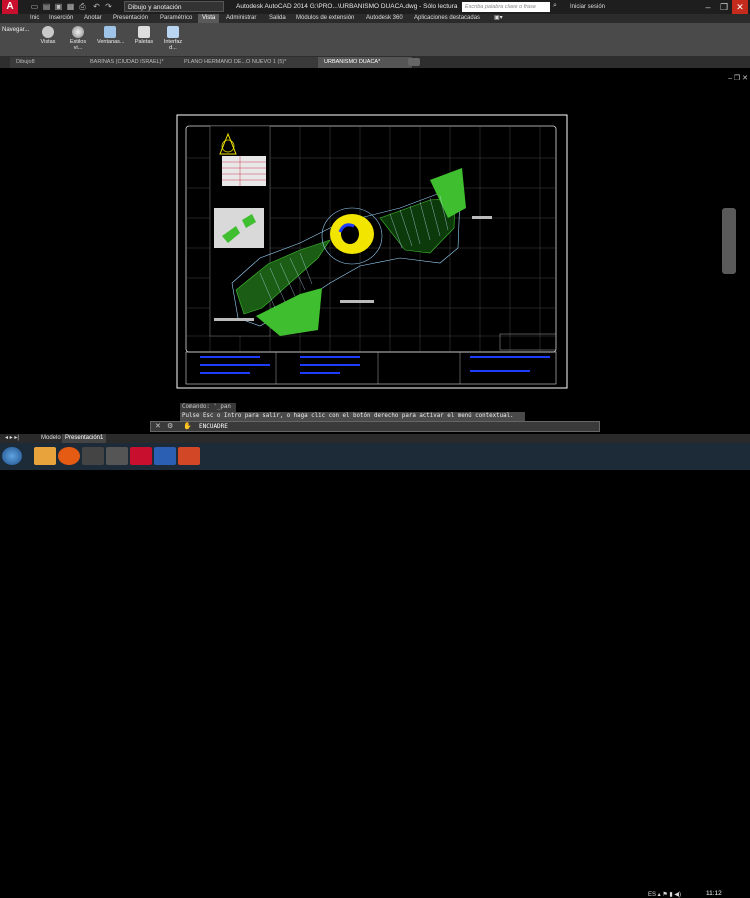  What do you see at coordinates (213, 426) in the screenshot?
I see `command-input: ENCUADRE` at bounding box center [213, 426].